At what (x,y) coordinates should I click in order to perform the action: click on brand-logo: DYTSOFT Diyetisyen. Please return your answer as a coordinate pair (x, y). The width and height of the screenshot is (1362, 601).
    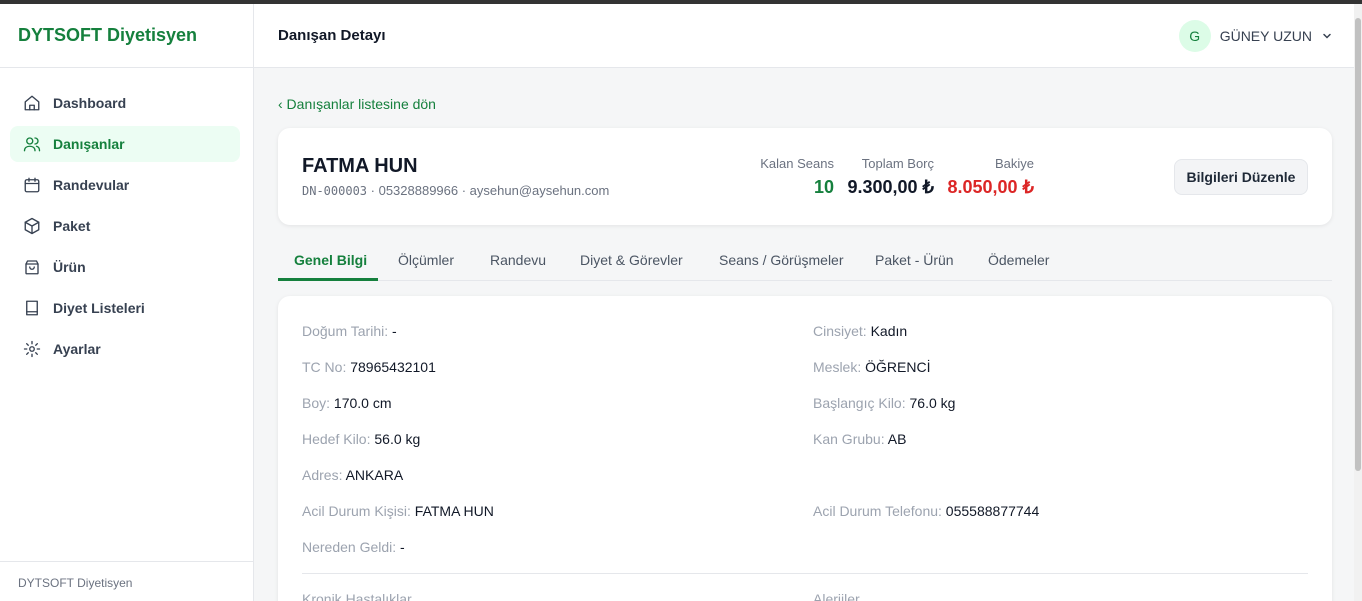
    Looking at the image, I should click on (126, 36).